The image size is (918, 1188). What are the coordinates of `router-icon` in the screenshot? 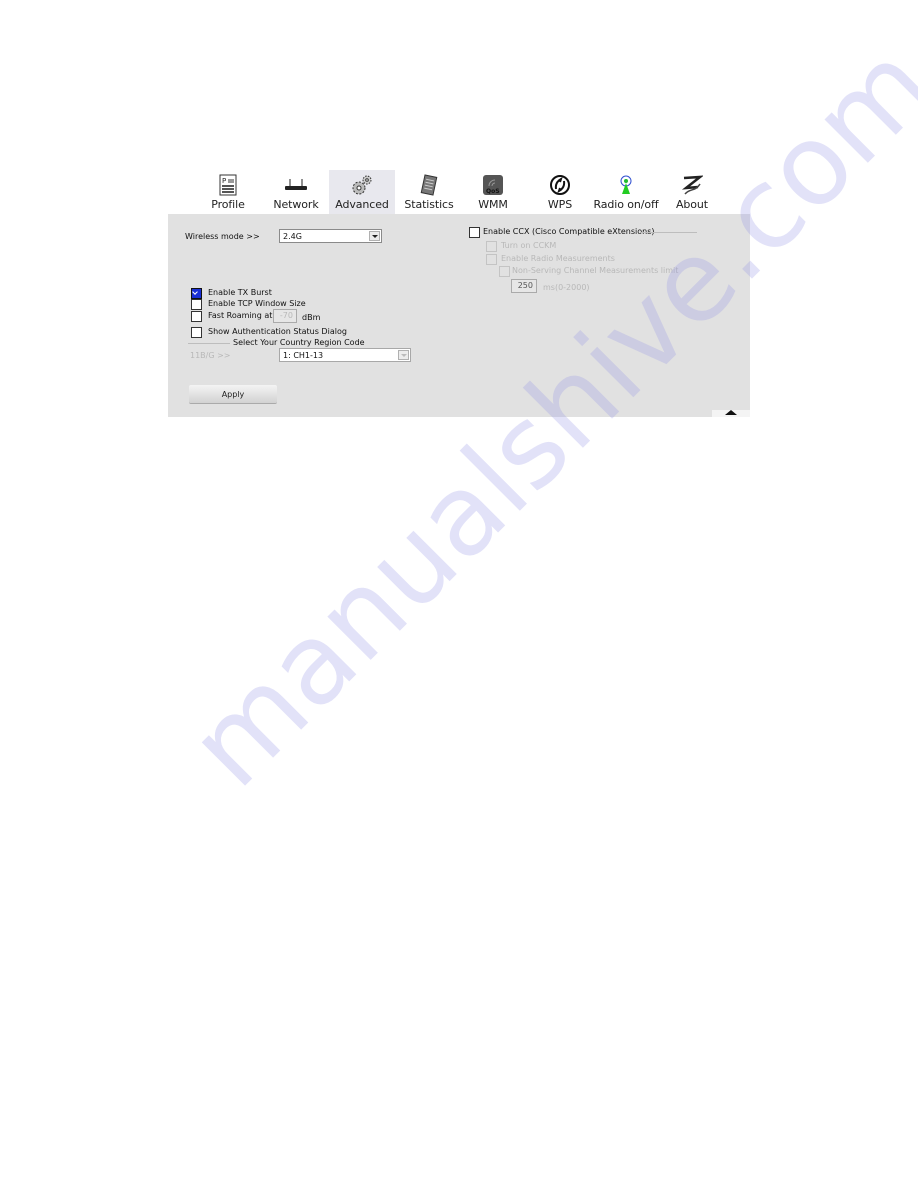 It's located at (296, 185).